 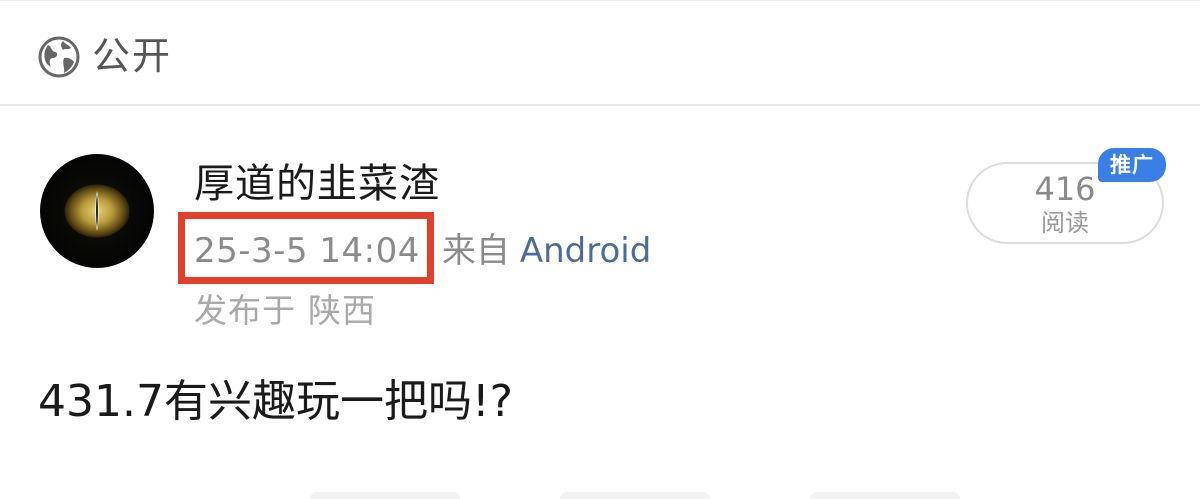 What do you see at coordinates (245, 310) in the screenshot?
I see `location-prefix: 发布于` at bounding box center [245, 310].